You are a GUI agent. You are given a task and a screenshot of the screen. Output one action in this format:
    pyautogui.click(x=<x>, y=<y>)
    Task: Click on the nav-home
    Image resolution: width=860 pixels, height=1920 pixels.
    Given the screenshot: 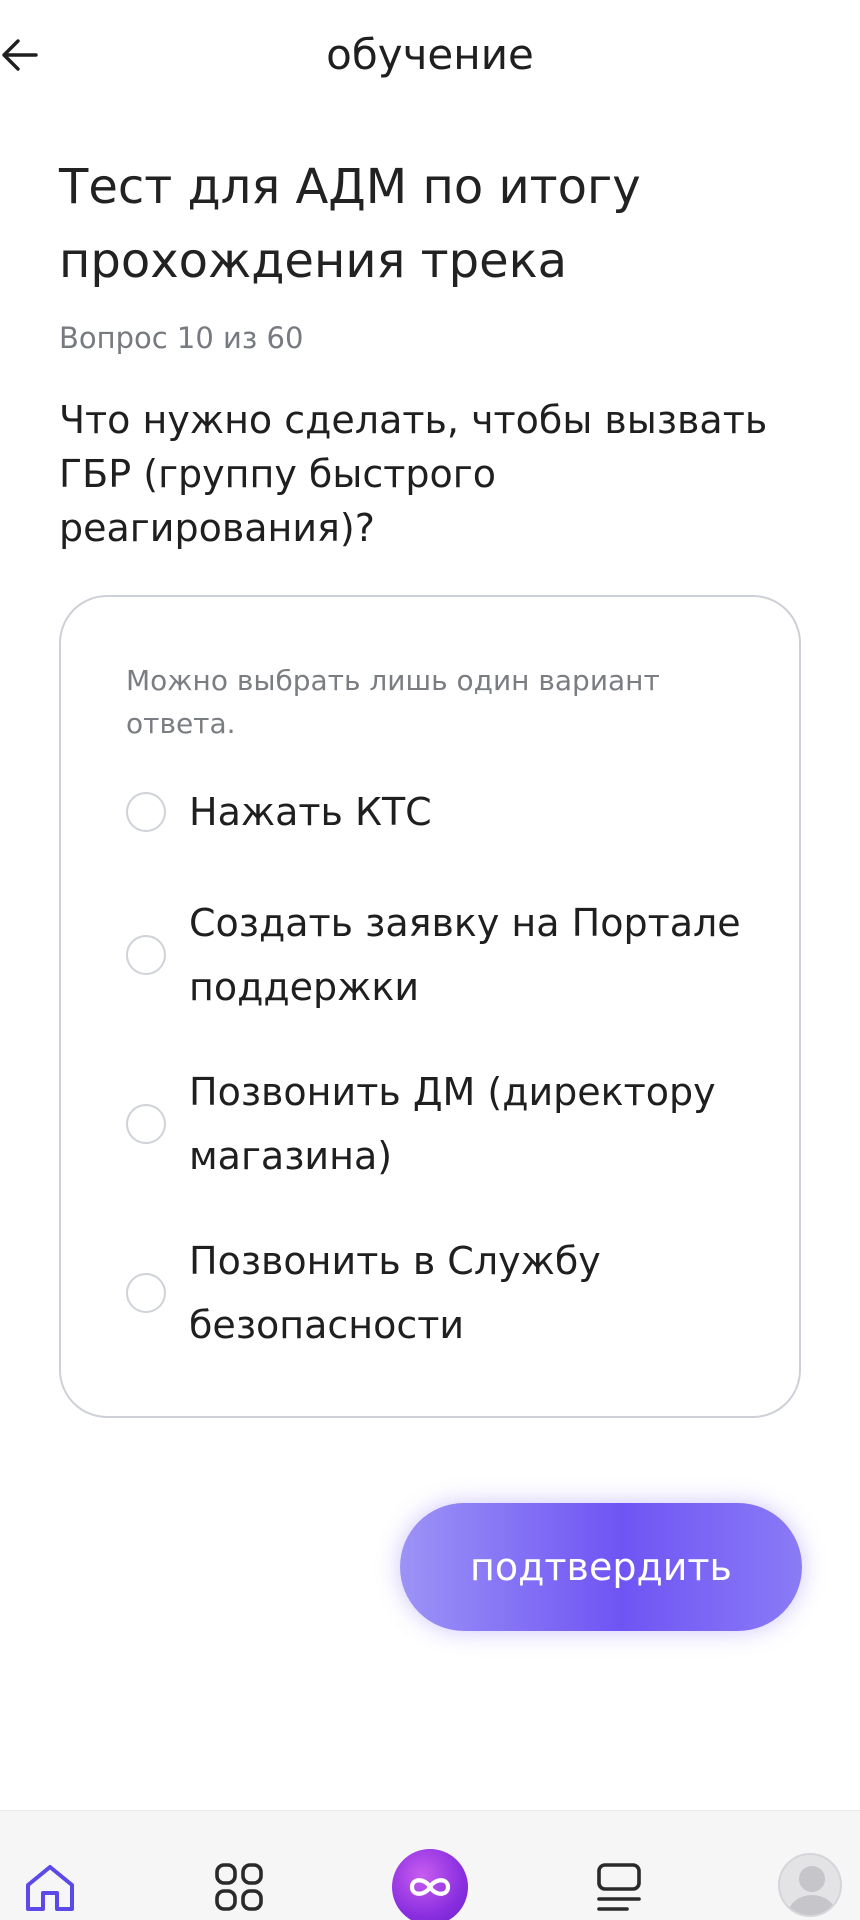 What is the action you would take?
    pyautogui.click(x=50, y=1889)
    